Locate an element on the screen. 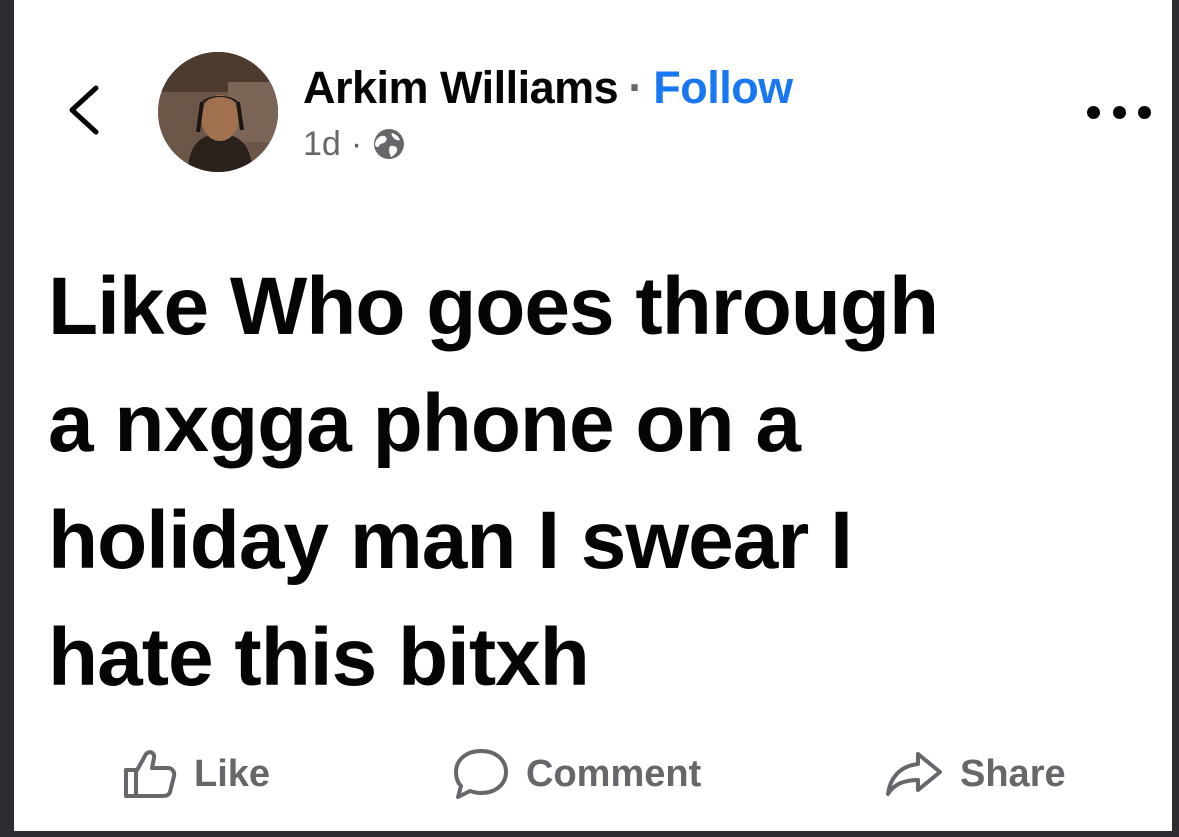  like-label: Like is located at coordinates (232, 773).